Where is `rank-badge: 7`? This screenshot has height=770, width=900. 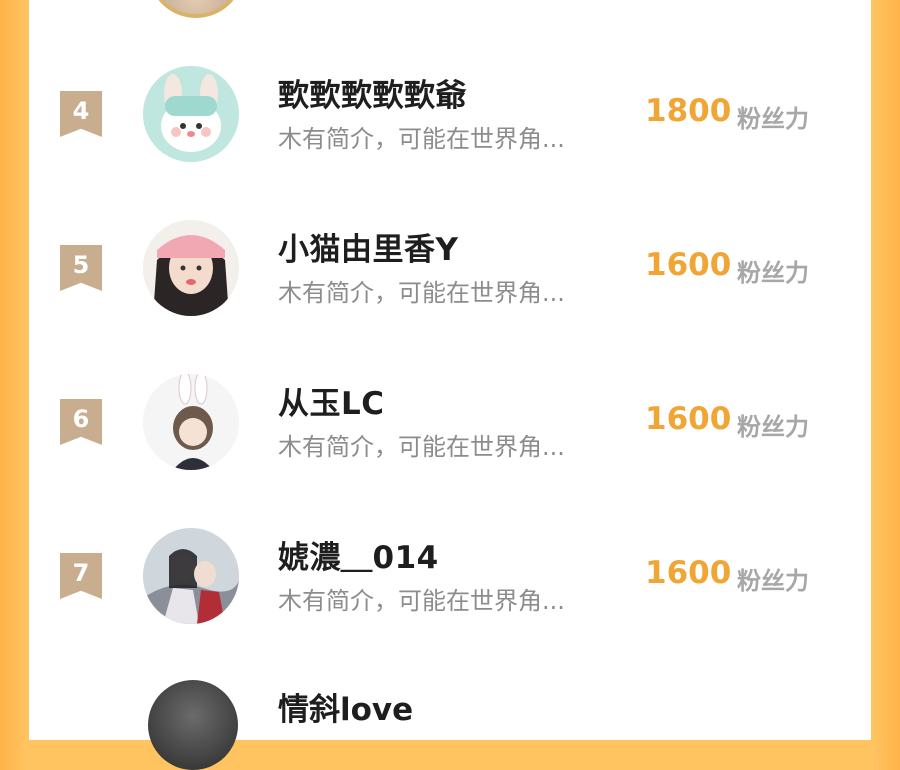 rank-badge: 7 is located at coordinates (81, 576).